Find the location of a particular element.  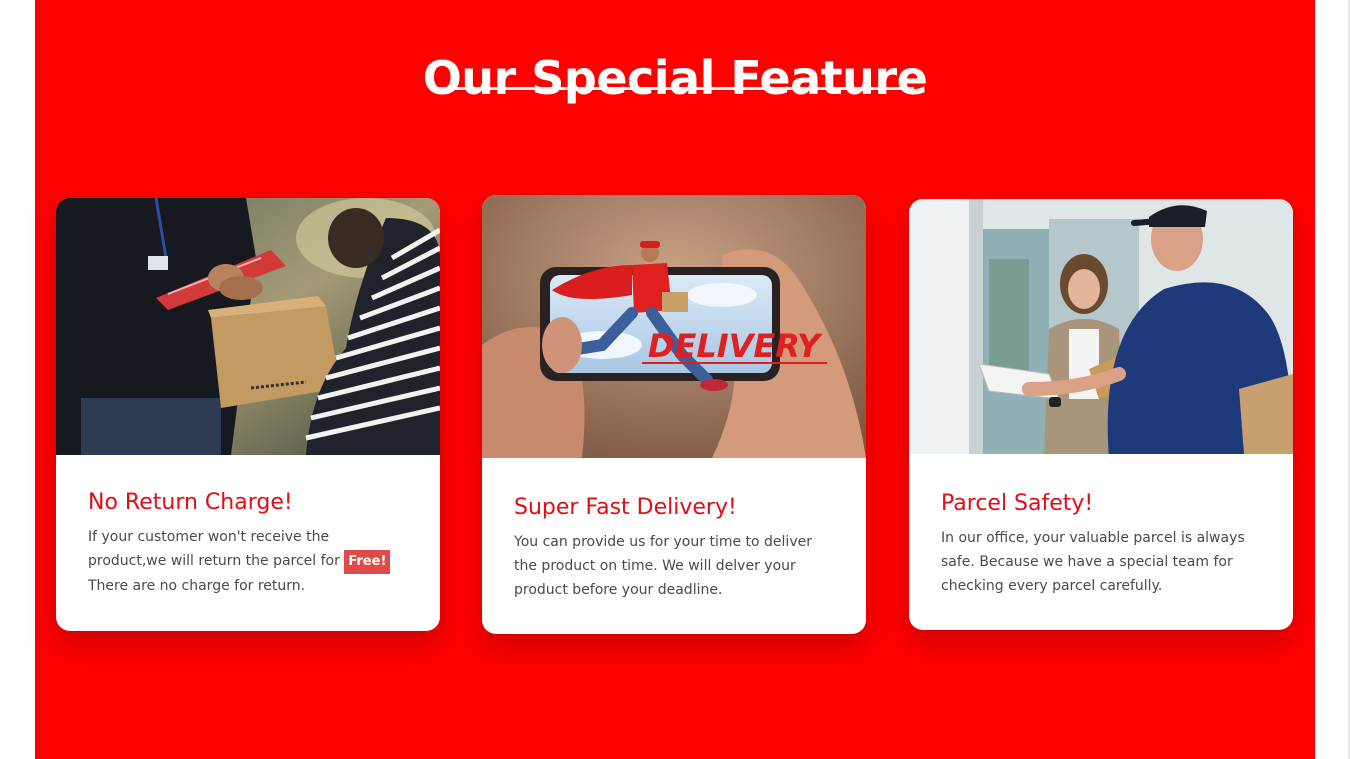

delivery-photo-illustration: DELIVERY is located at coordinates (674, 326).